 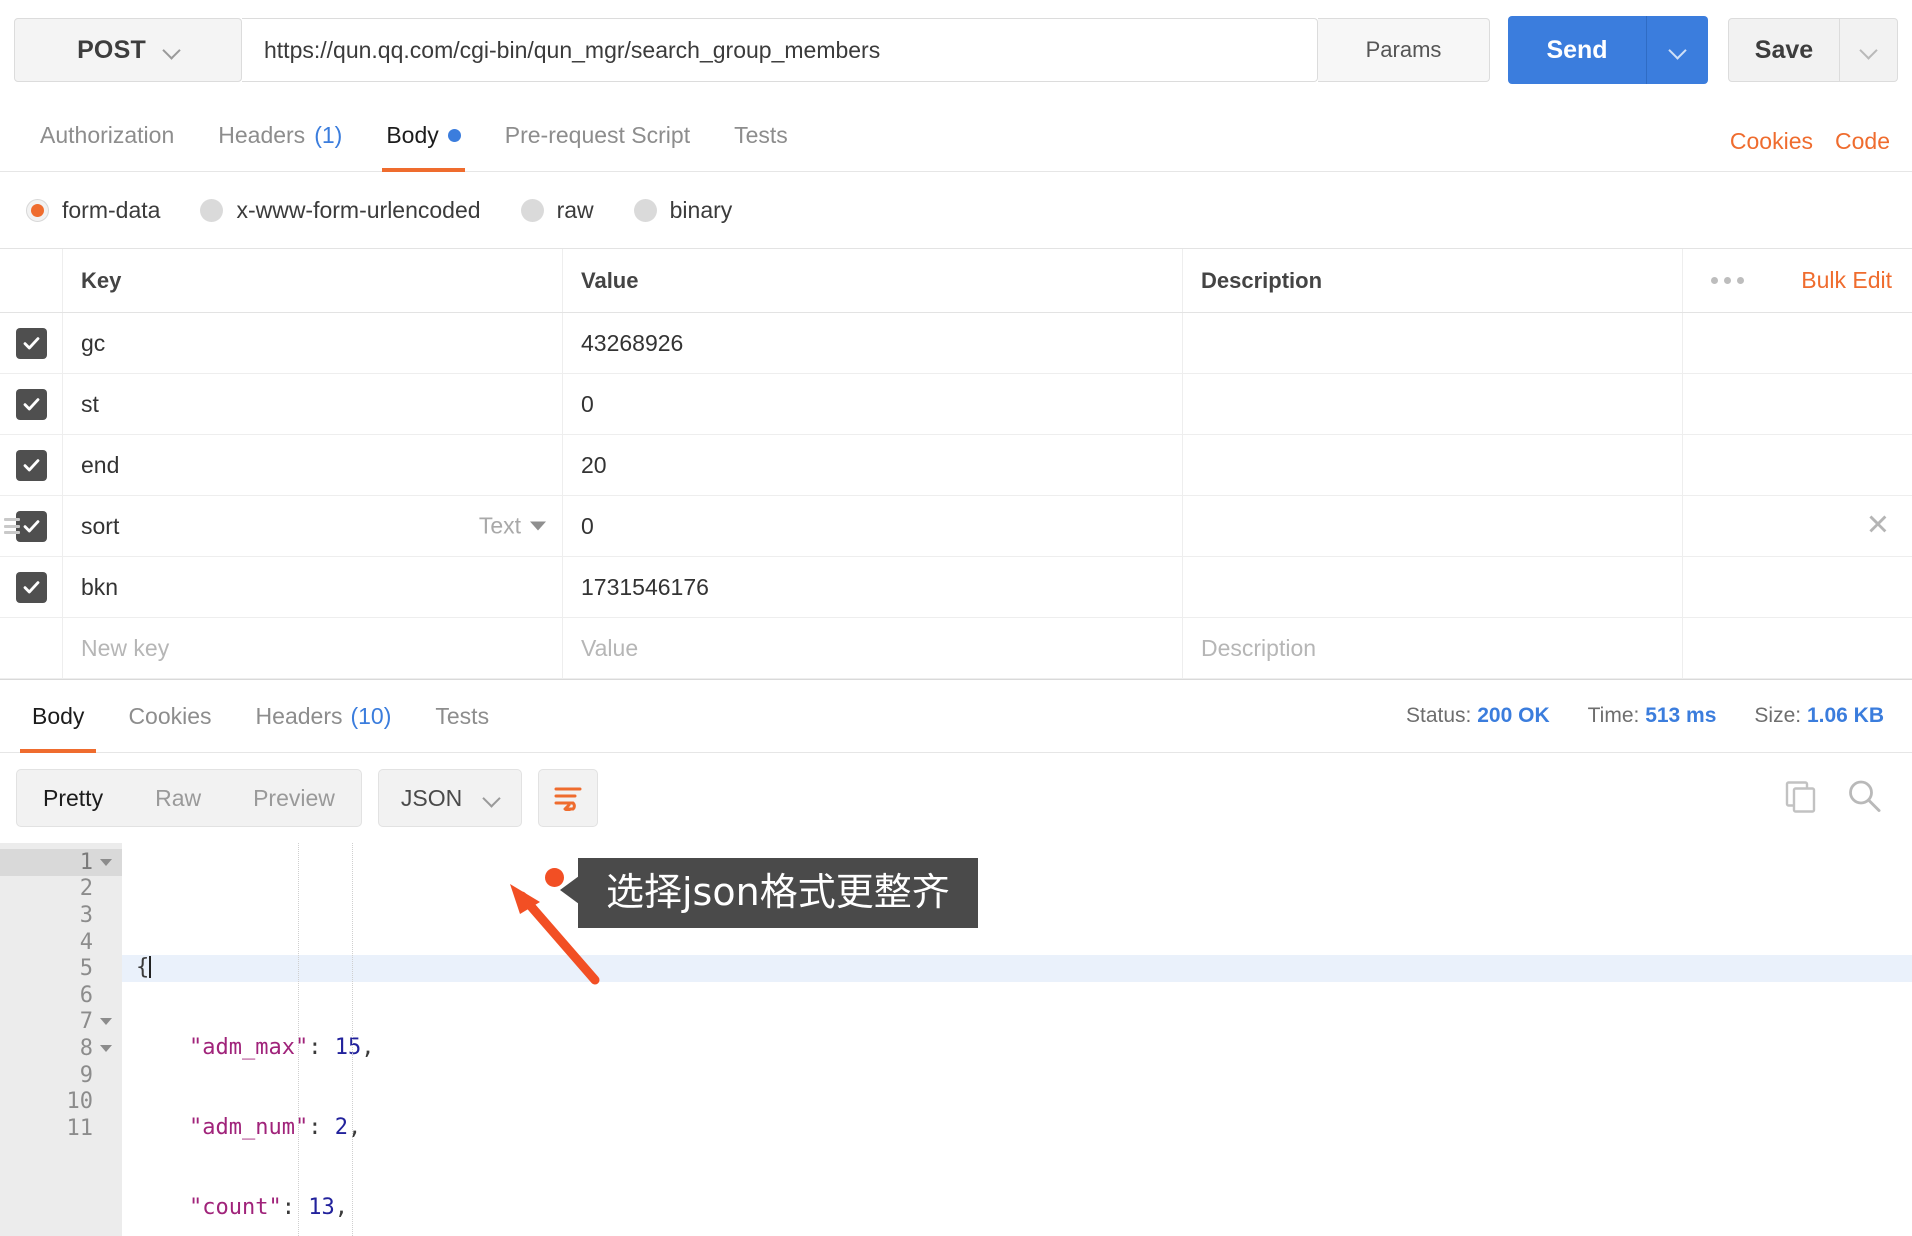 I want to click on bulk-edit-link: Bulk Edit, so click(x=1846, y=280).